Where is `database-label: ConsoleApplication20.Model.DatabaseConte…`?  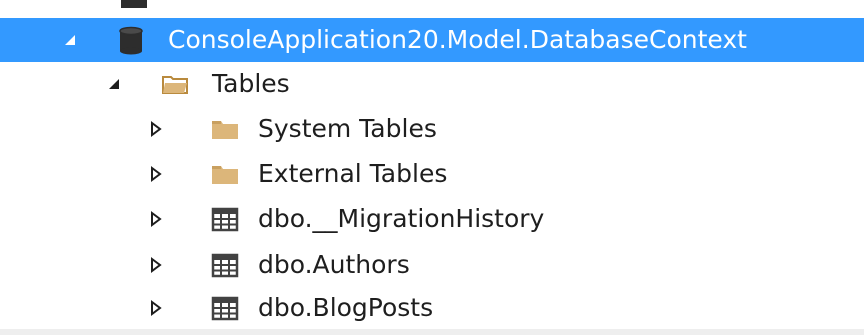 database-label: ConsoleApplication20.Model.DatabaseConte… is located at coordinates (457, 39).